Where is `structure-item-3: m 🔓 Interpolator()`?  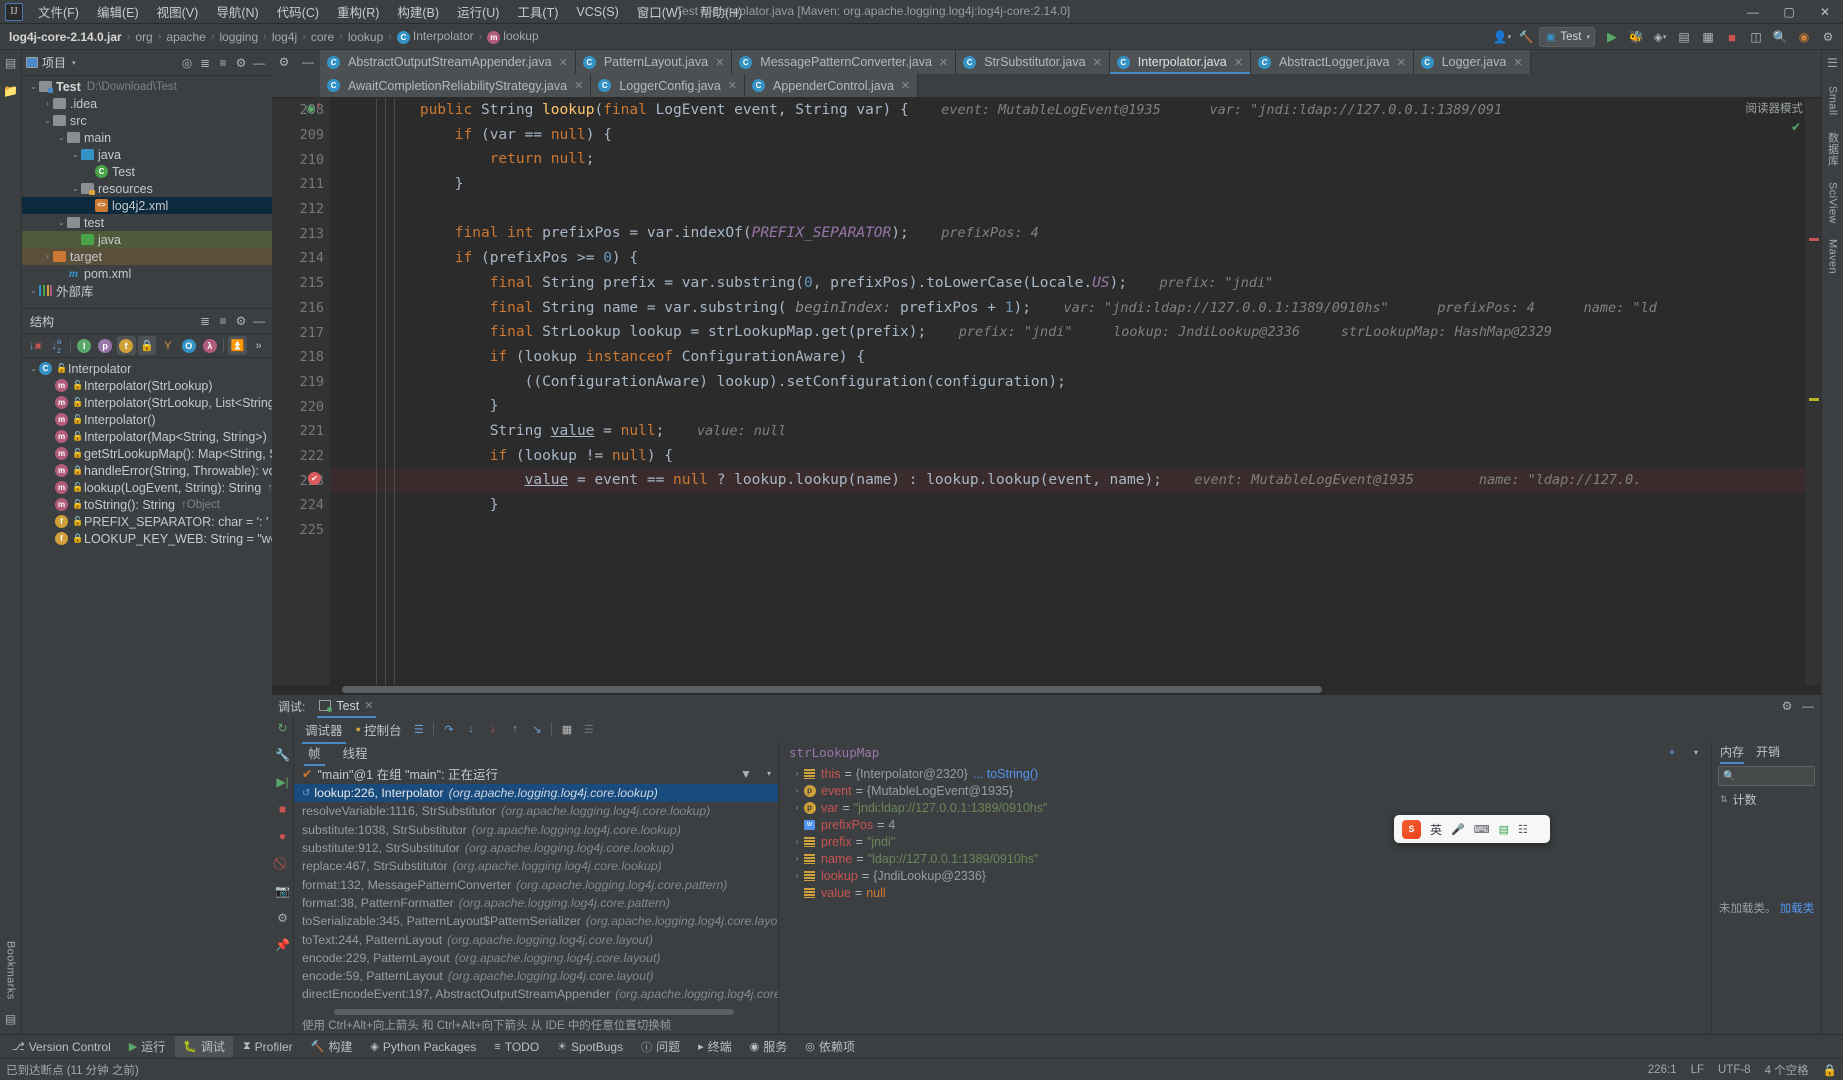
structure-item-3: m 🔓 Interpolator() is located at coordinates (147, 419).